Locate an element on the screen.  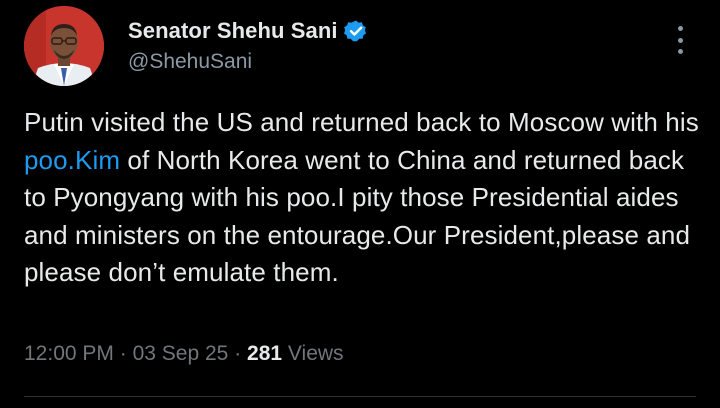
views-label: Views is located at coordinates (315, 353).